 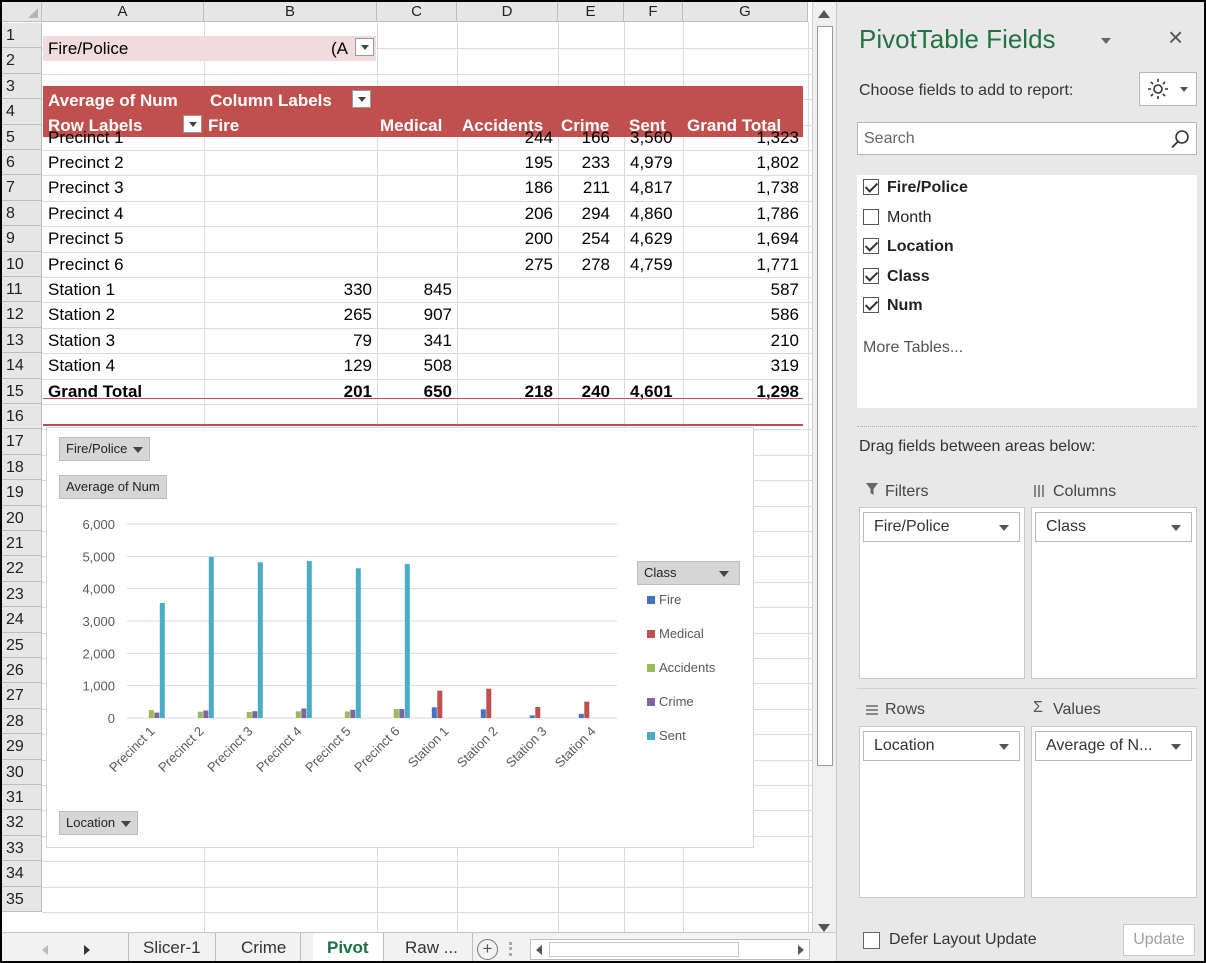 I want to click on tab-crime: Crime, so click(x=264, y=947).